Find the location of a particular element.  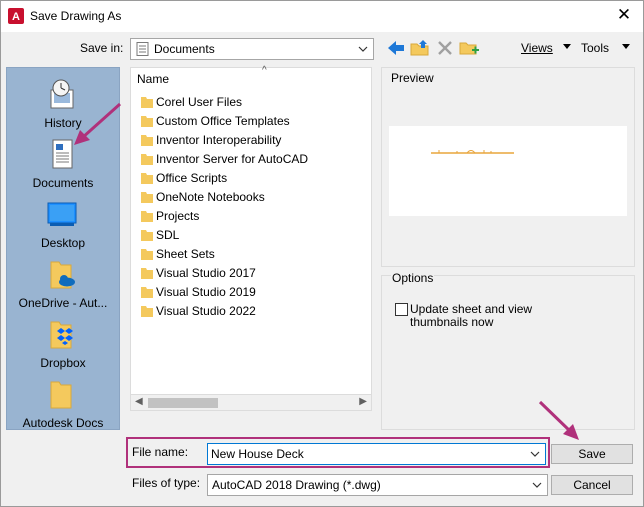

options-group is located at coordinates (508, 352).